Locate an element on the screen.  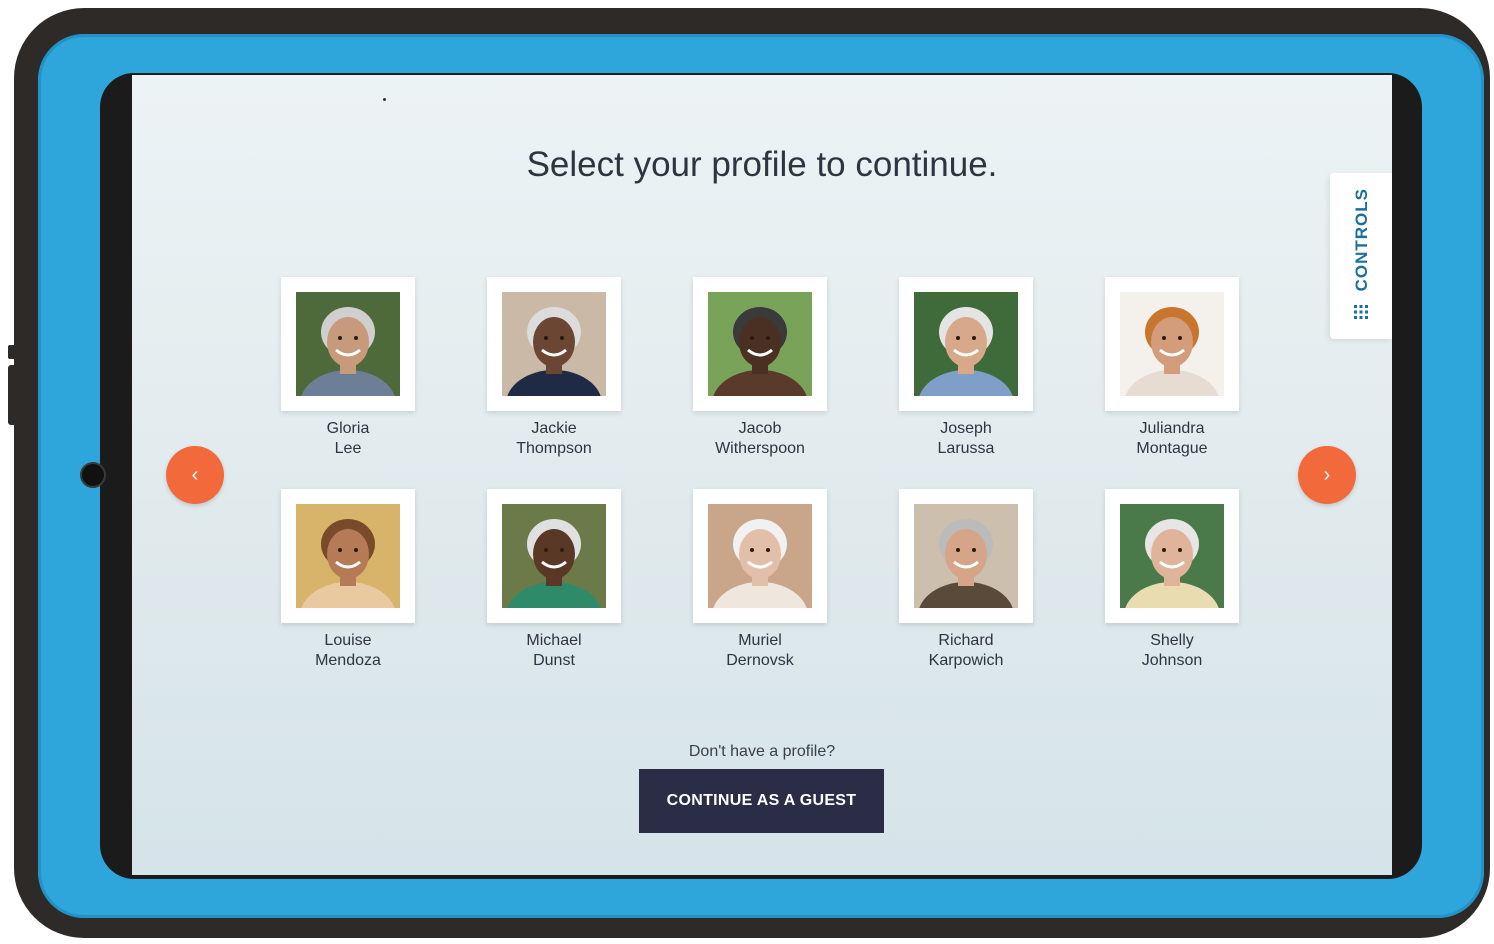
profile-last-name: Dernovsk is located at coordinates (760, 660).